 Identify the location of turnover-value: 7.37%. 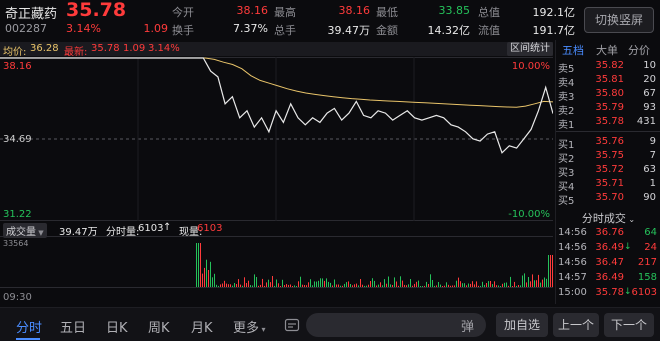
(250, 28).